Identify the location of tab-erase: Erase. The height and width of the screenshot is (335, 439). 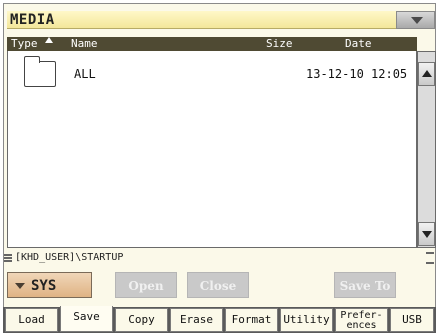
(196, 320).